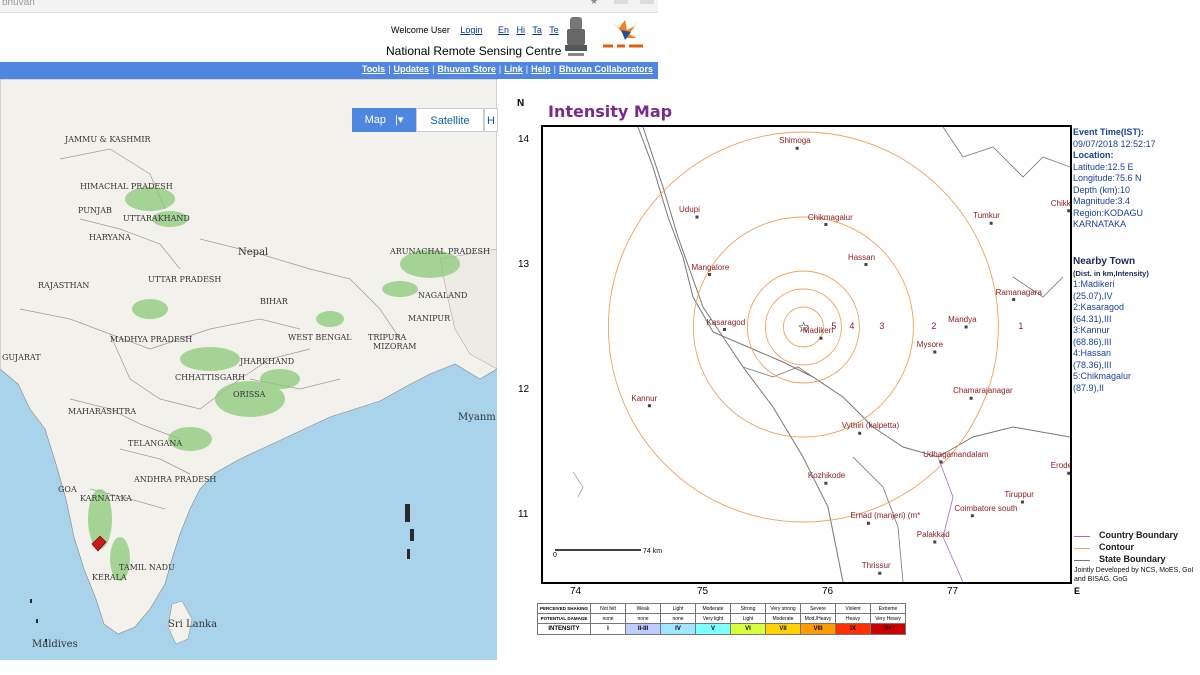 The image size is (1200, 675). I want to click on ring-label: 3, so click(882, 326).